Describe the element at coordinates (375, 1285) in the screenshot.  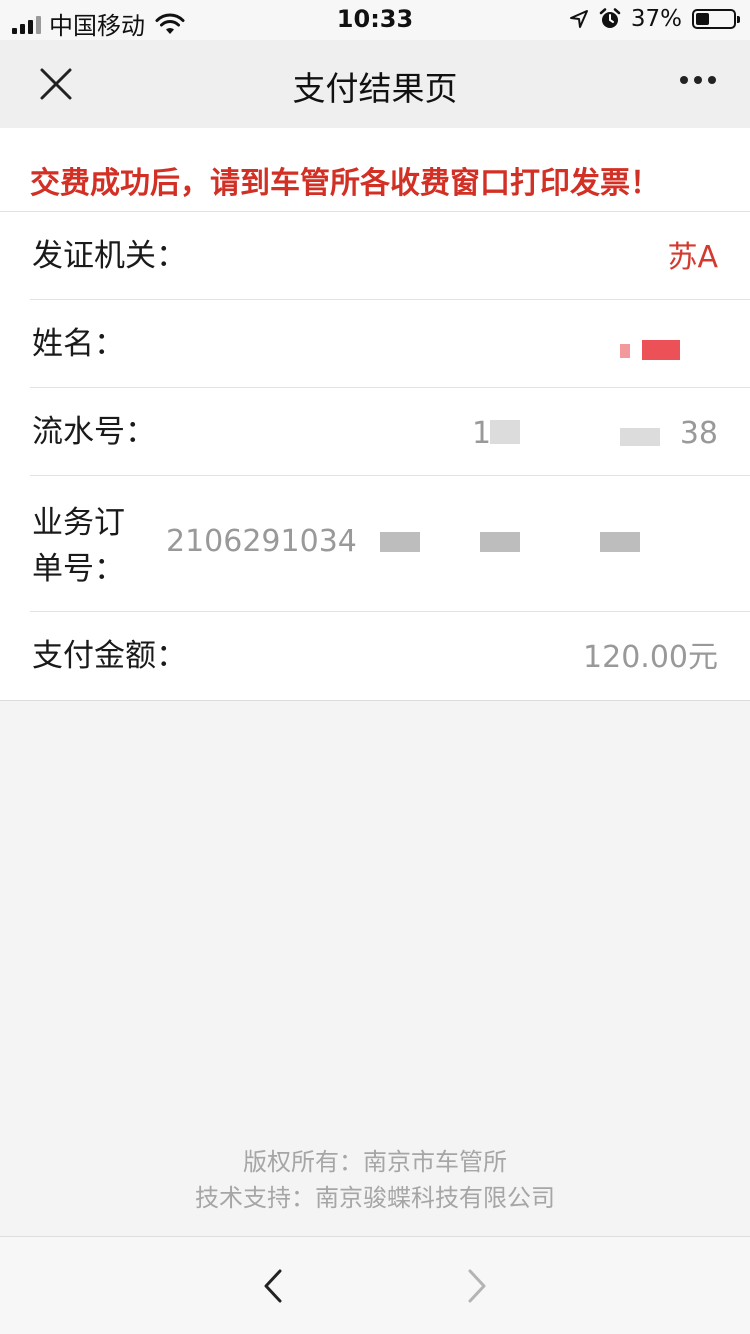
I see `bottom-nav-bar` at that location.